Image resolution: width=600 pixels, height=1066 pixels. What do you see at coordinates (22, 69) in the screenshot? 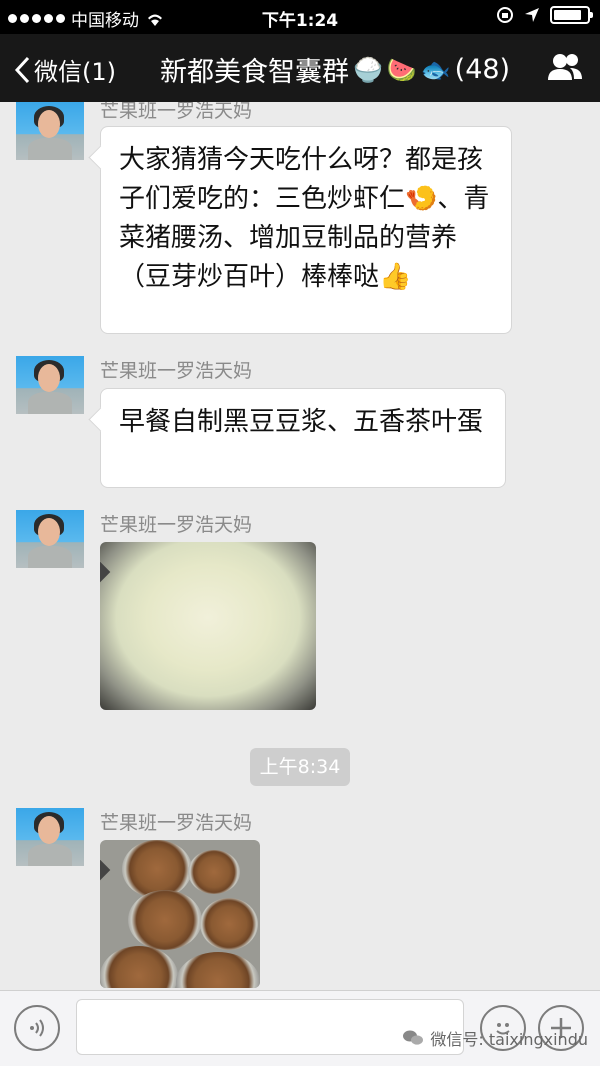
I see `chevron-left-icon` at bounding box center [22, 69].